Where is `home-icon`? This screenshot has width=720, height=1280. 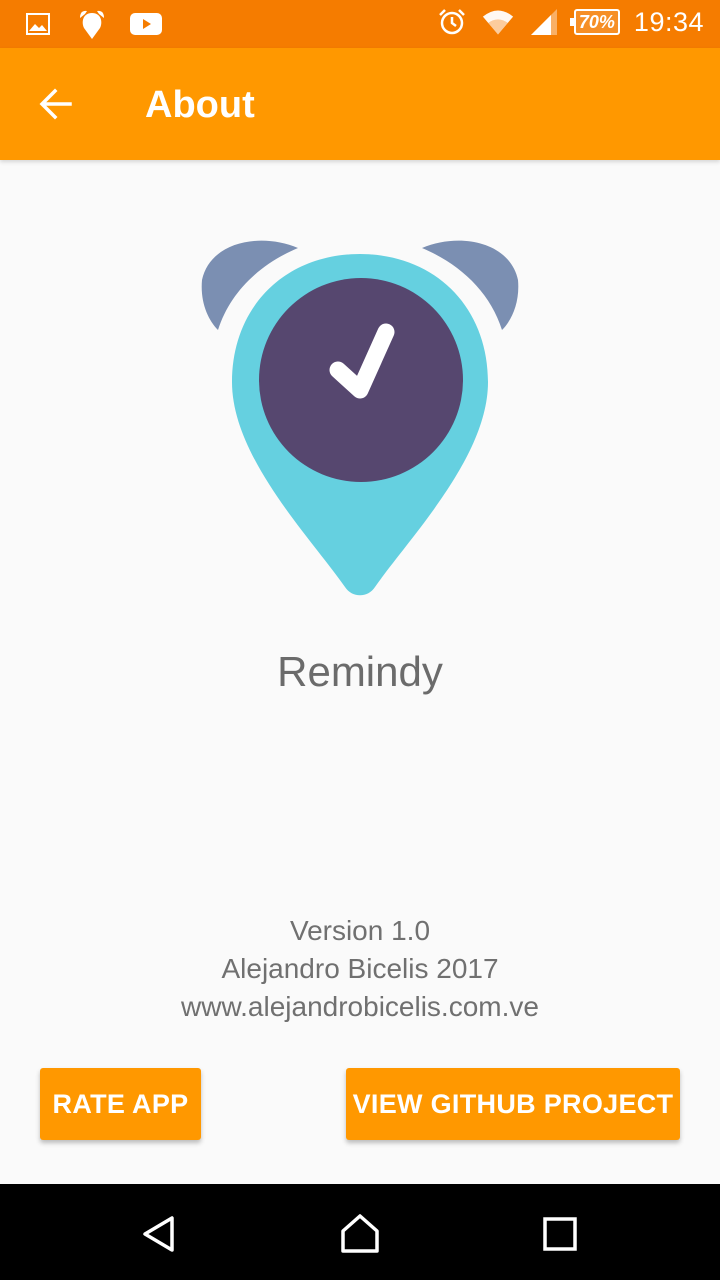 home-icon is located at coordinates (360, 1233).